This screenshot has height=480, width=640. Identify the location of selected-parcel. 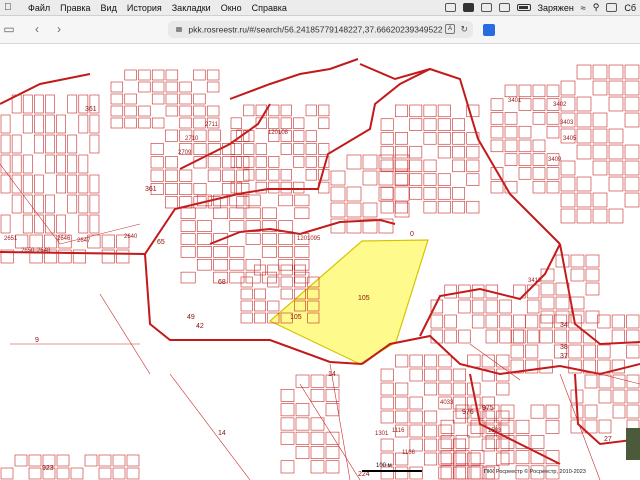
(348, 302).